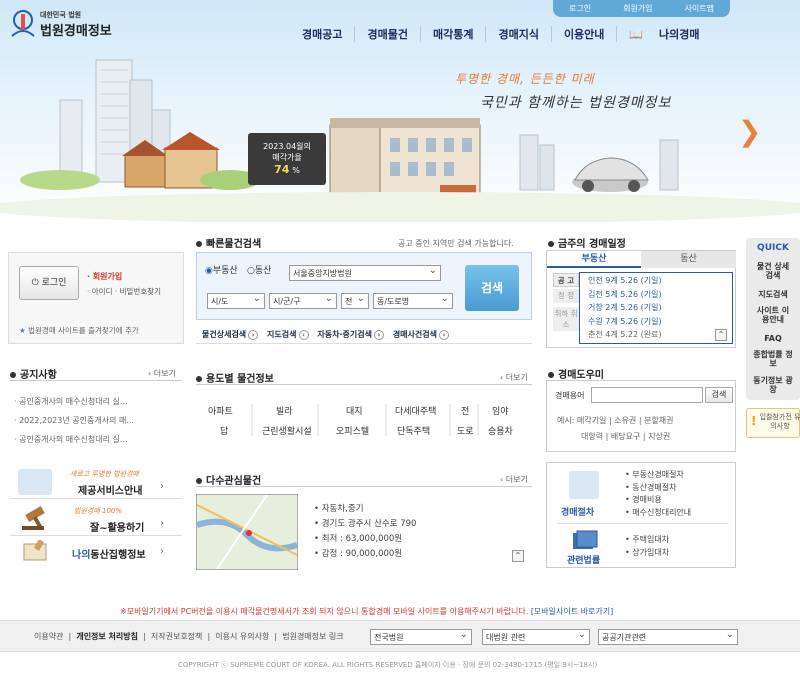 This screenshot has width=800, height=674. What do you see at coordinates (749, 131) in the screenshot?
I see `banner-next-arrow-icon: ❯` at bounding box center [749, 131].